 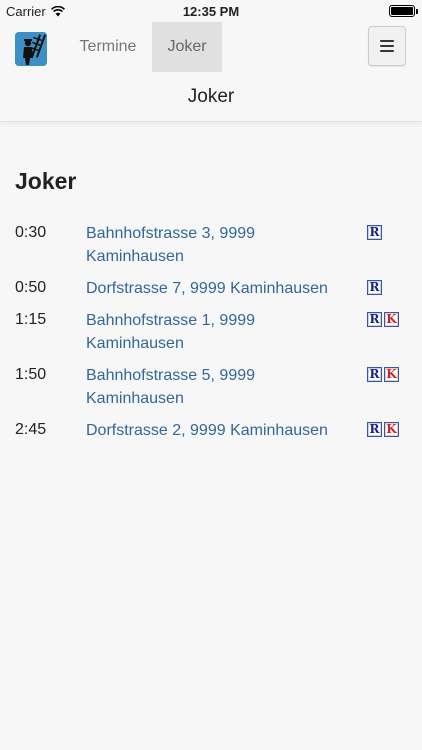 I want to click on address-link: Bahnhofstrasse 3, 9999 Kaminhausen, so click(x=221, y=245).